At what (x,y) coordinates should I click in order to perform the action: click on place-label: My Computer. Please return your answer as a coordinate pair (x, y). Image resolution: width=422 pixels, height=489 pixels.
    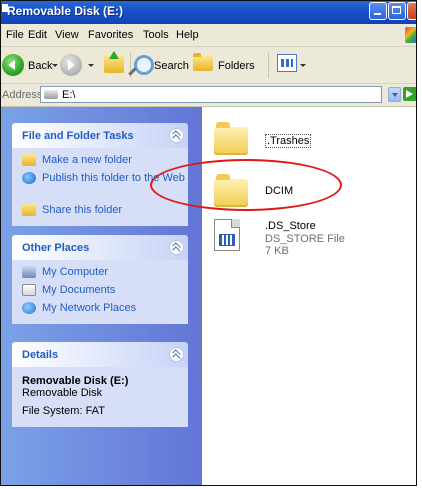
    Looking at the image, I should click on (75, 272).